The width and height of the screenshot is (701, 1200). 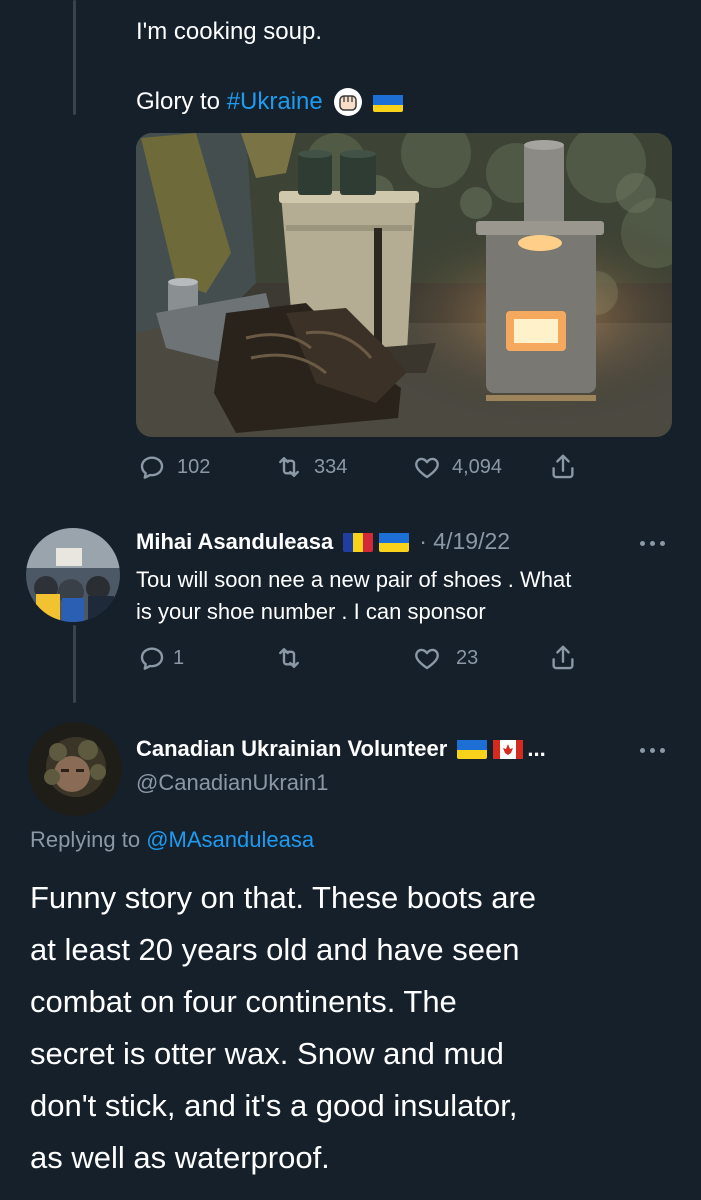 I want to click on romania-flag, so click(x=358, y=542).